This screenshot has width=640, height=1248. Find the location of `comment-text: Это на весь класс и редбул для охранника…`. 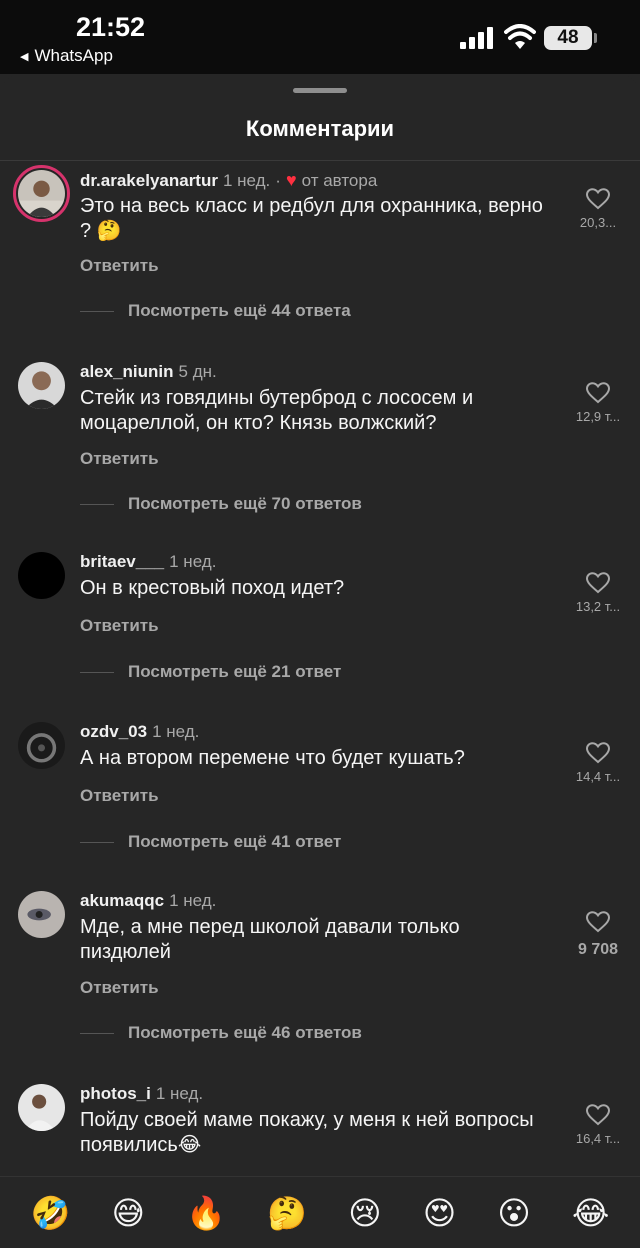

comment-text: Это на весь класс и редбул для охранника… is located at coordinates (311, 218).